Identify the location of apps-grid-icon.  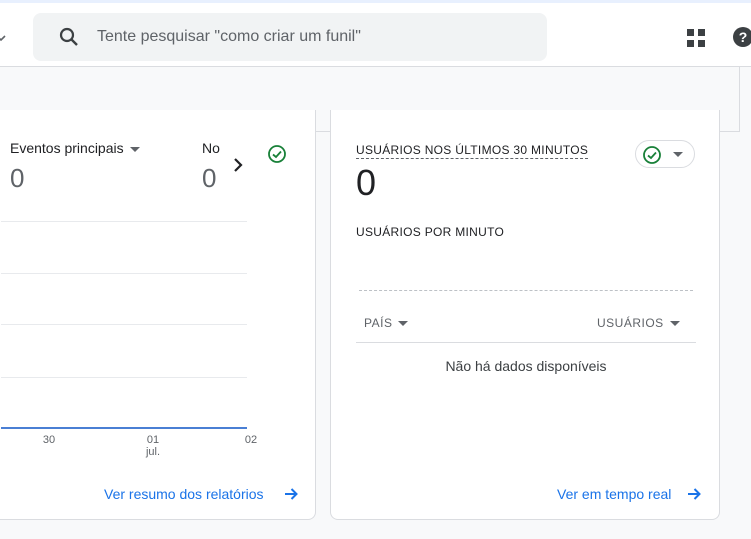
(696, 38).